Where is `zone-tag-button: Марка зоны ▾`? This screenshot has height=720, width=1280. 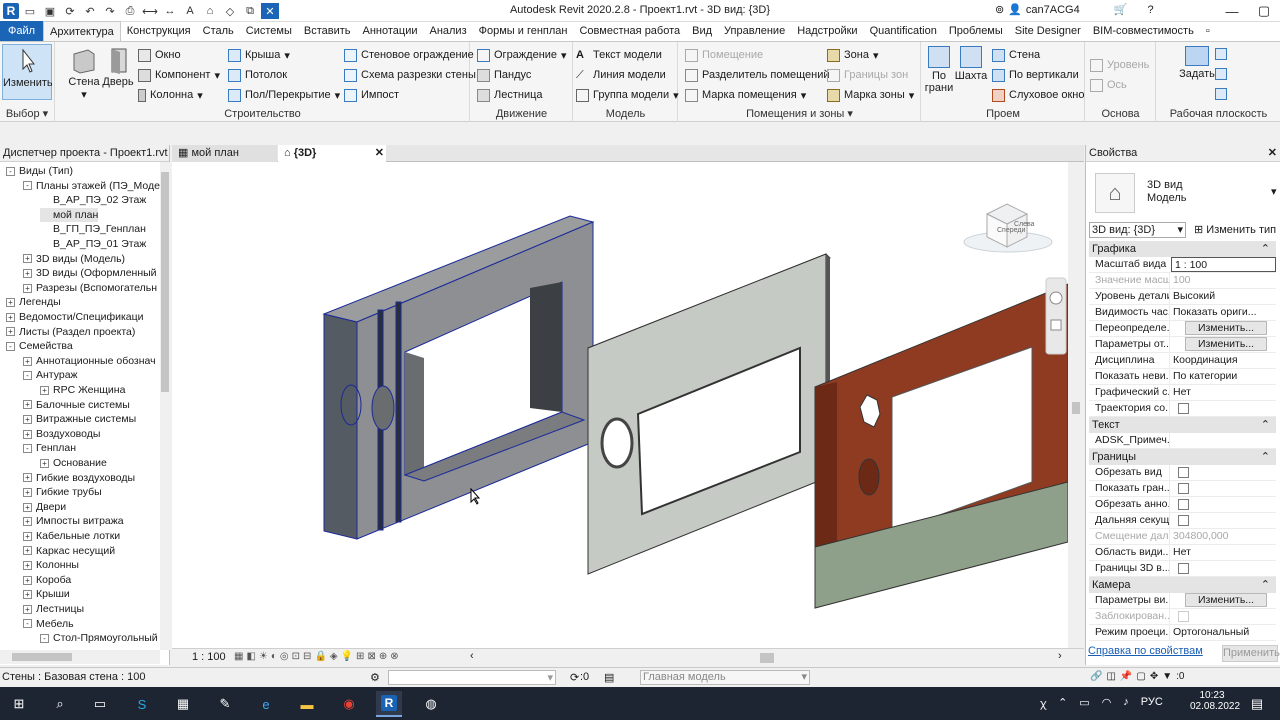 zone-tag-button: Марка зоны ▾ is located at coordinates (870, 95).